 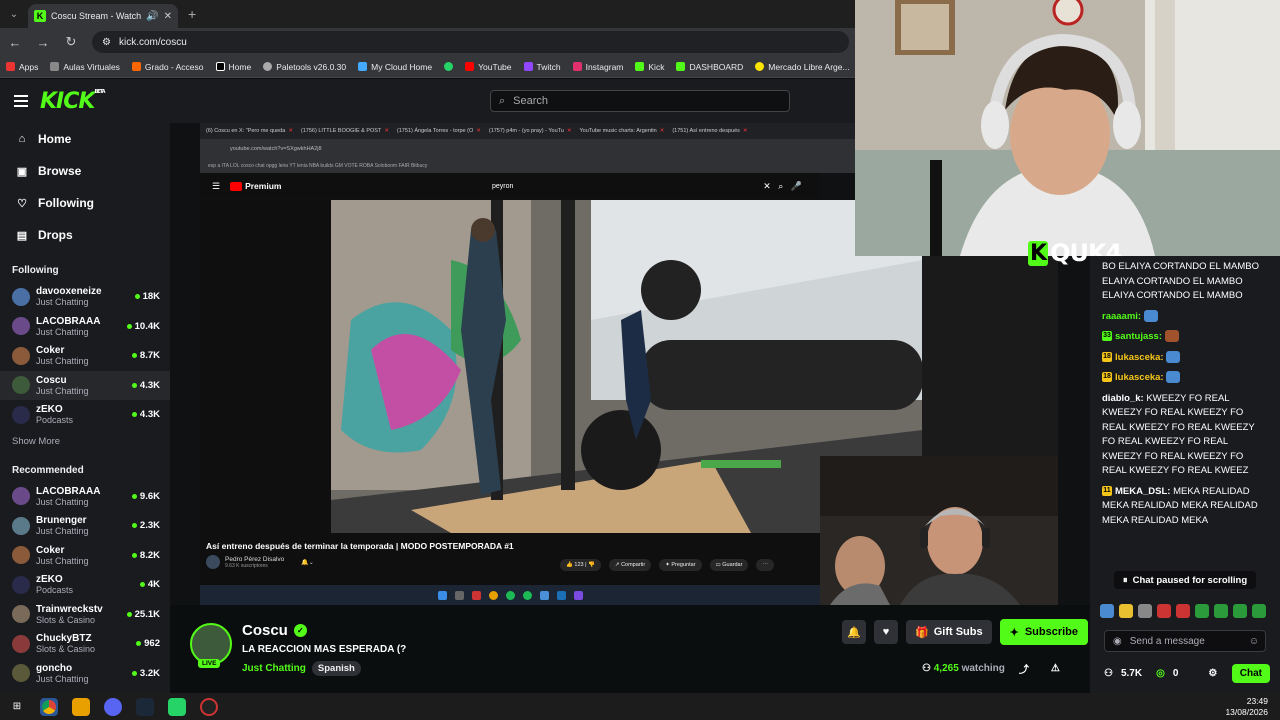 What do you see at coordinates (1067, 128) in the screenshot?
I see `webcam-scene` at bounding box center [1067, 128].